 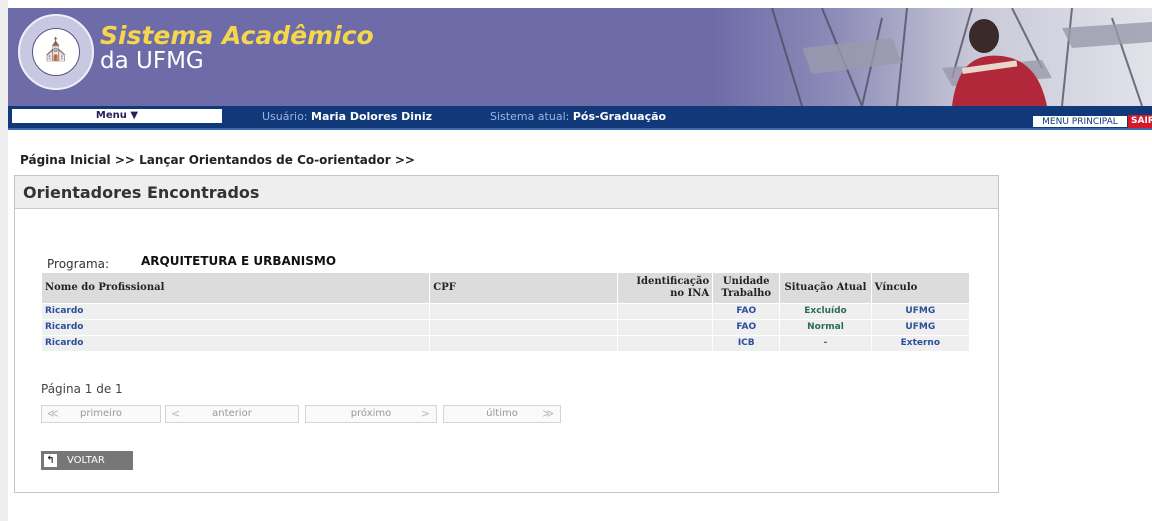 I want to click on breadcrumb-current: Lançar Orientandos de Co-orientador, so click(x=265, y=160).